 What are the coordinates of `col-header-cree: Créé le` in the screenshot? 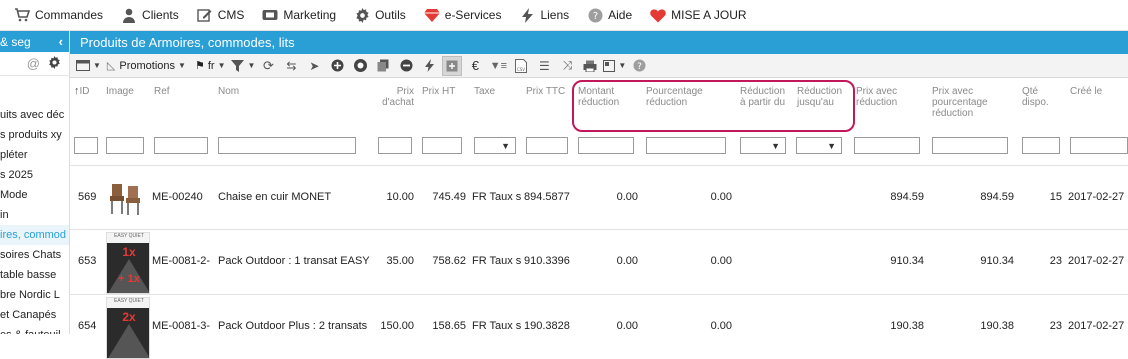 It's located at (1086, 91).